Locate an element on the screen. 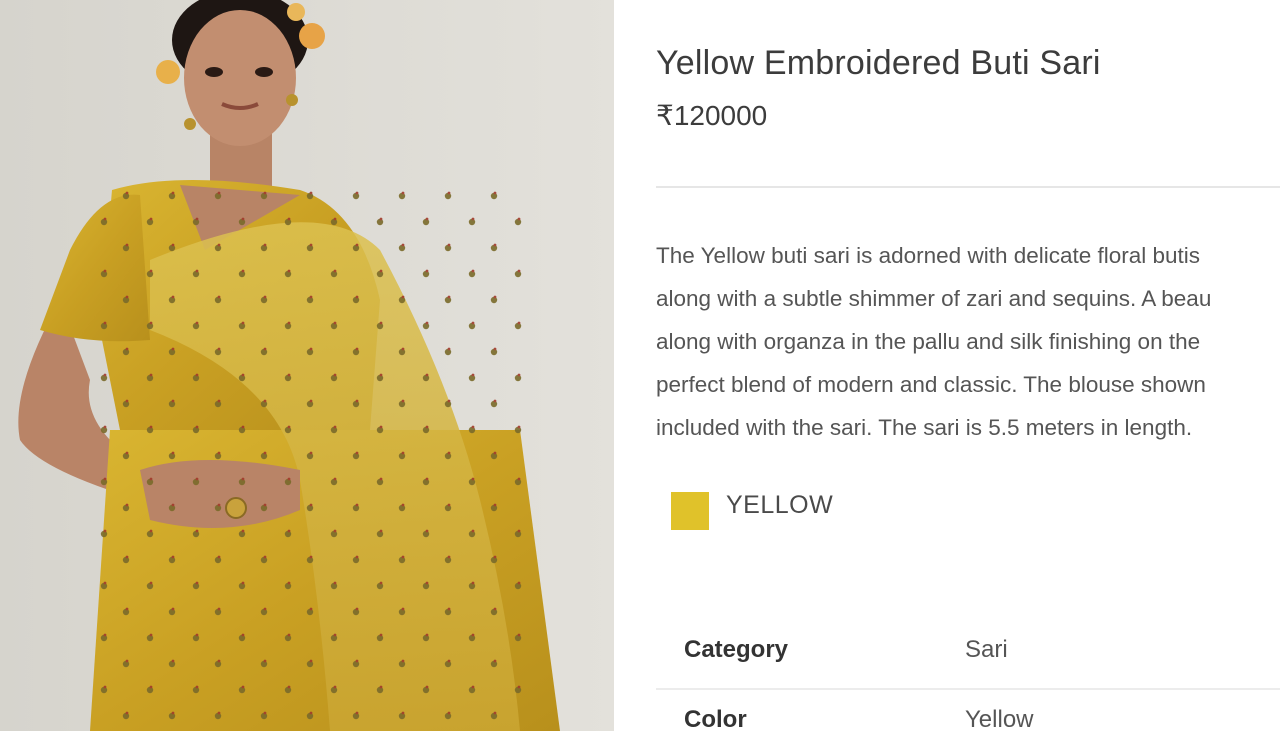  spec-row-color: Color Yellow is located at coordinates (968, 710).